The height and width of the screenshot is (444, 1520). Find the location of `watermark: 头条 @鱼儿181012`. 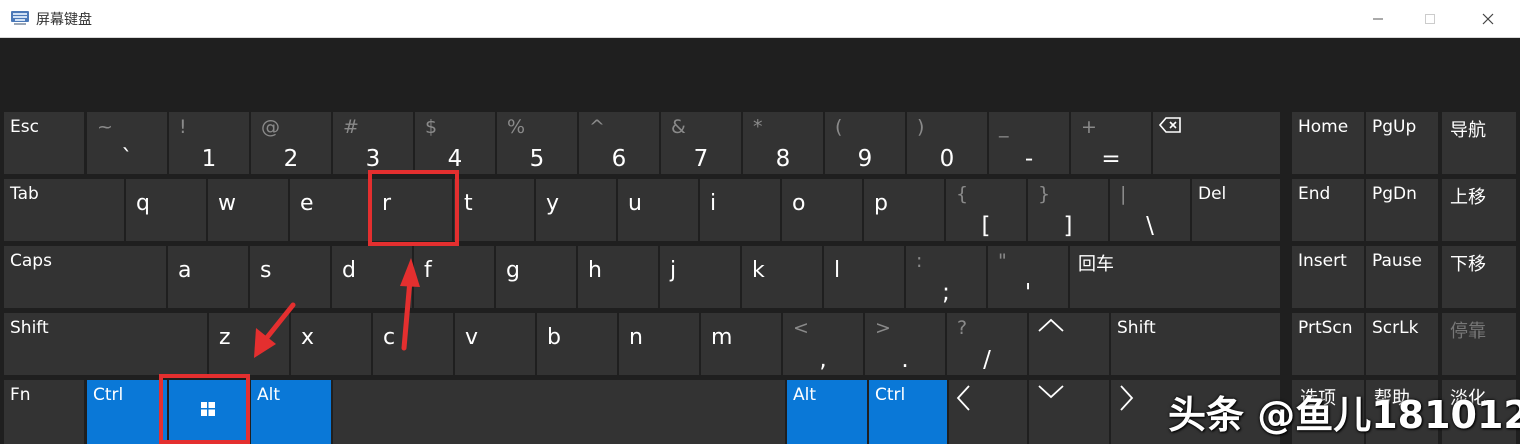

watermark: 头条 @鱼儿181012 is located at coordinates (1344, 415).